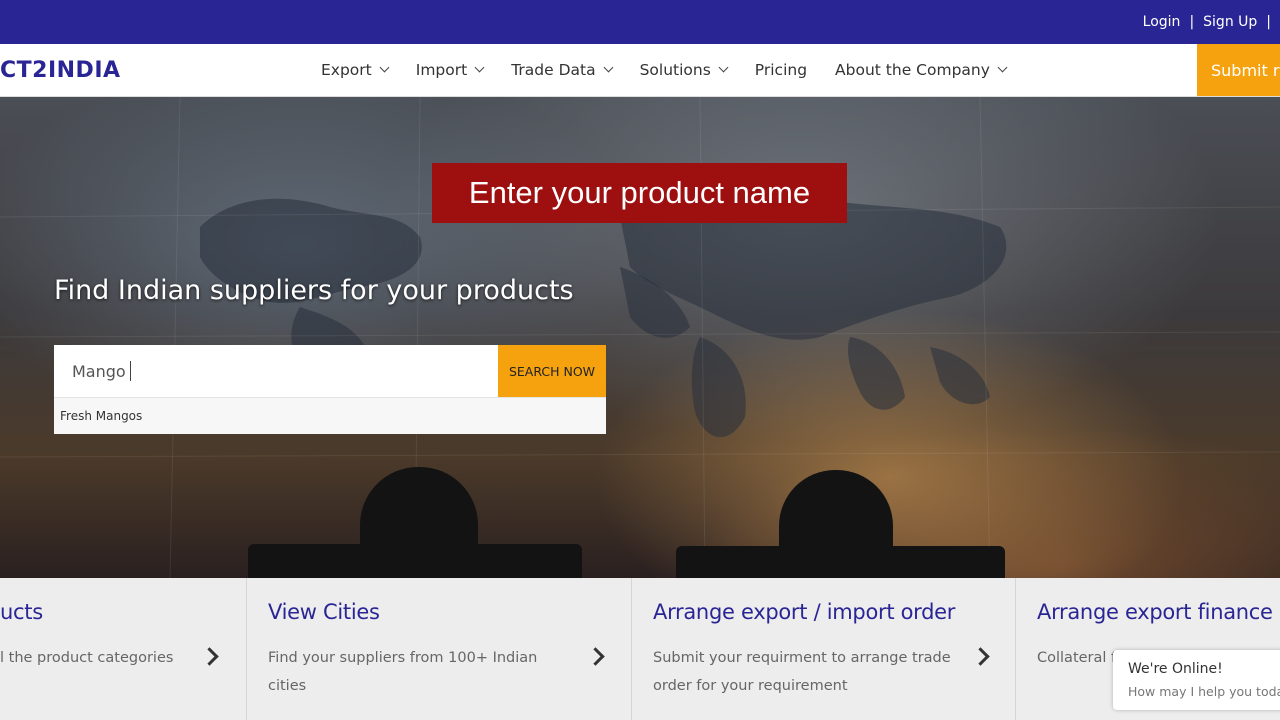 Image resolution: width=1280 pixels, height=720 pixels. Describe the element at coordinates (441, 70) in the screenshot. I see `nav-label: Import` at that location.